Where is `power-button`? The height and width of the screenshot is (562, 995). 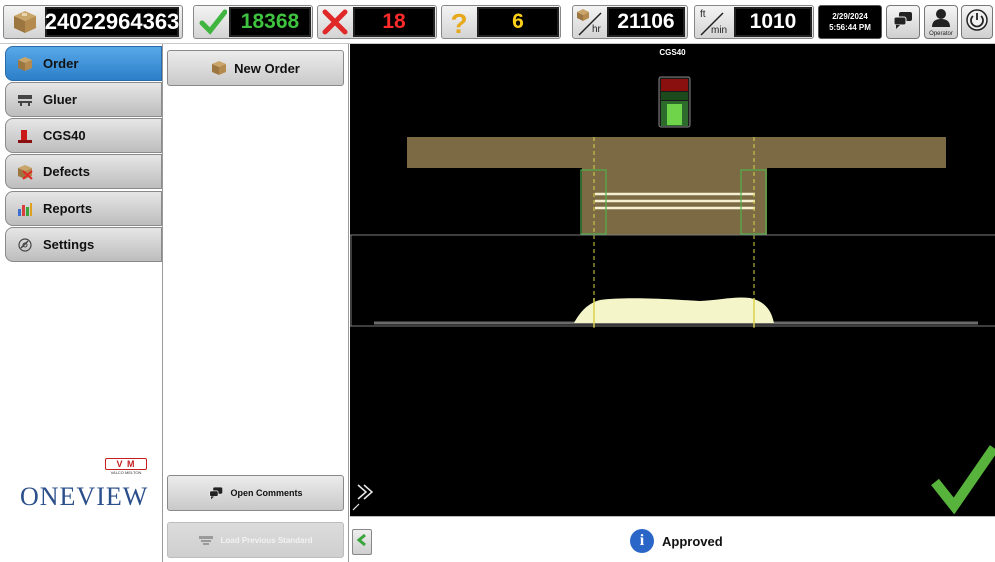 power-button is located at coordinates (977, 22).